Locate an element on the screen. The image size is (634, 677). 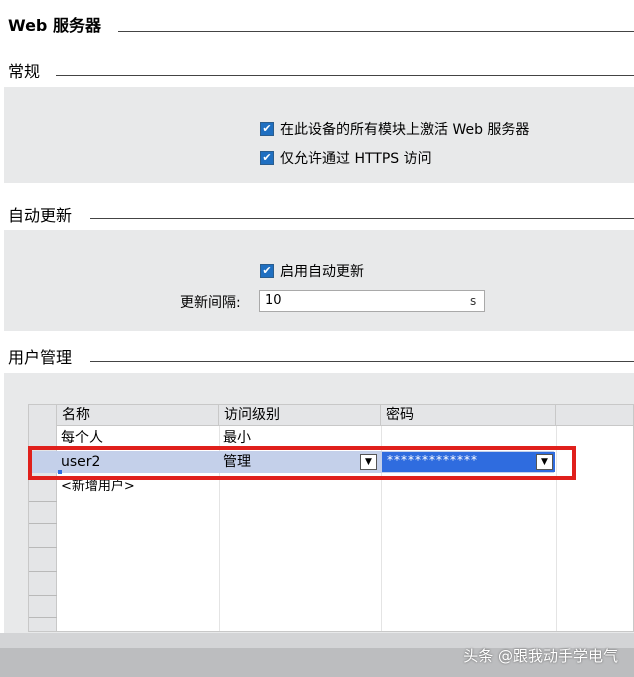
general-panel: ✔ 在此设备的所有模块上激活 Web 服务器 ✔ 仅允许通过 HTTPS 访问 is located at coordinates (319, 135).